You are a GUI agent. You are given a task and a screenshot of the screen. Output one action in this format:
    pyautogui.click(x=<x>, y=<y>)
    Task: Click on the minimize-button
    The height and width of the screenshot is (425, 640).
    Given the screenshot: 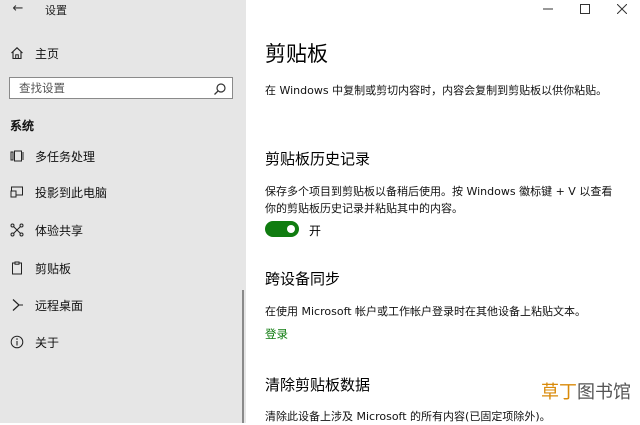 What is the action you would take?
    pyautogui.click(x=547, y=9)
    